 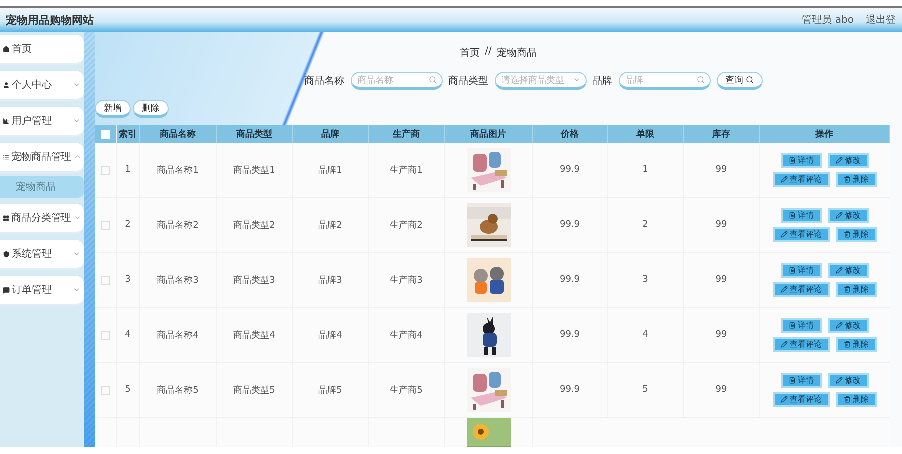 What do you see at coordinates (42, 158) in the screenshot?
I see `sidebar-item: 宠物商品管理` at bounding box center [42, 158].